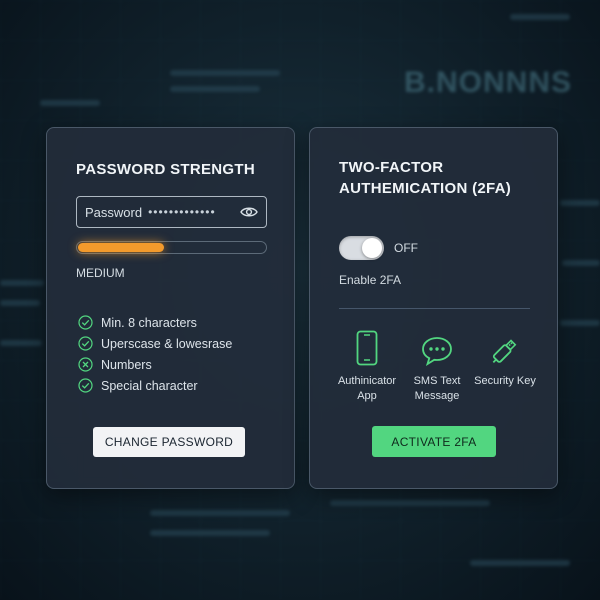 The width and height of the screenshot is (600, 600). What do you see at coordinates (149, 322) in the screenshot?
I see `requirement-label: Min. 8 characters` at bounding box center [149, 322].